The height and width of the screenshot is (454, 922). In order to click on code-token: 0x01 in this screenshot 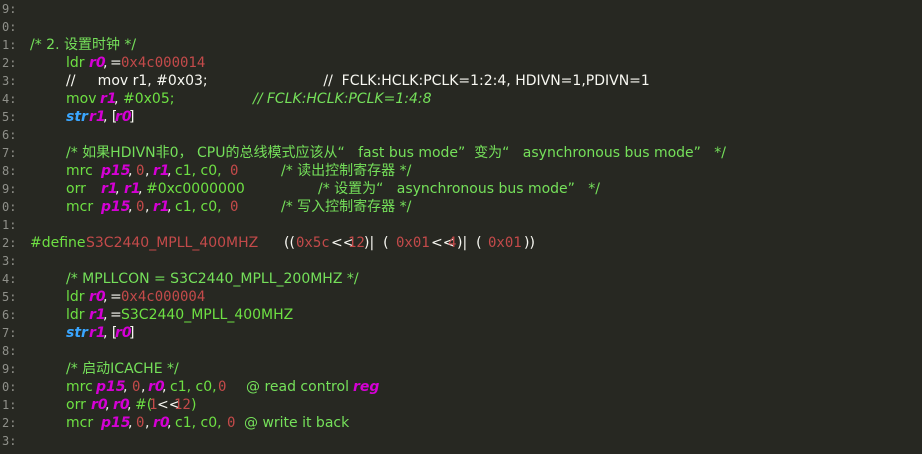, I will do `click(413, 243)`.